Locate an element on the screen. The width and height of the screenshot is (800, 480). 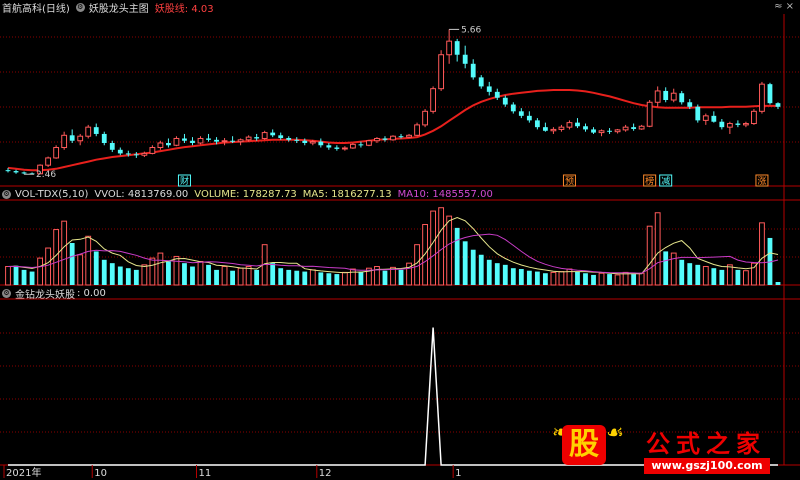
signal-indicator-value: : 0.00 is located at coordinates (91, 293).